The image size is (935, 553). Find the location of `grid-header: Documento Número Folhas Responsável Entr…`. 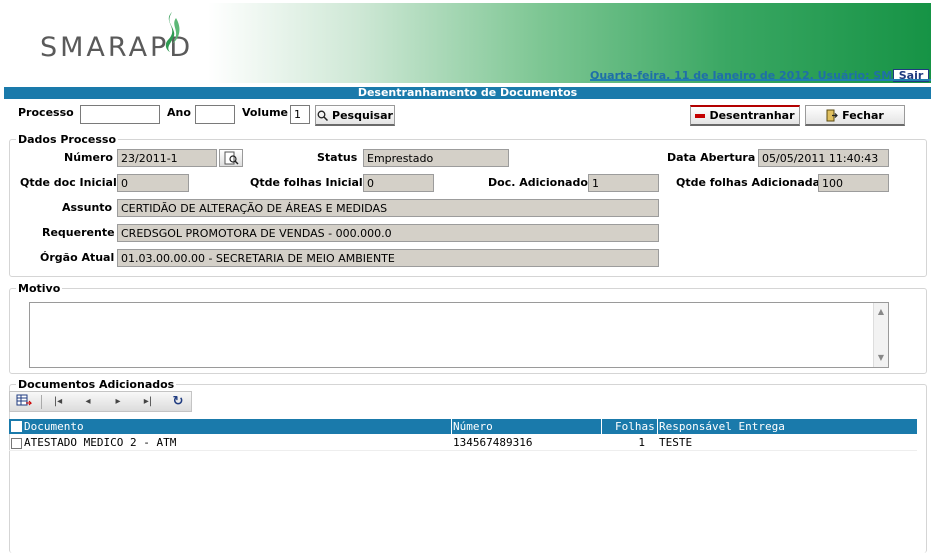

grid-header: Documento Número Folhas Responsável Entr… is located at coordinates (463, 426).